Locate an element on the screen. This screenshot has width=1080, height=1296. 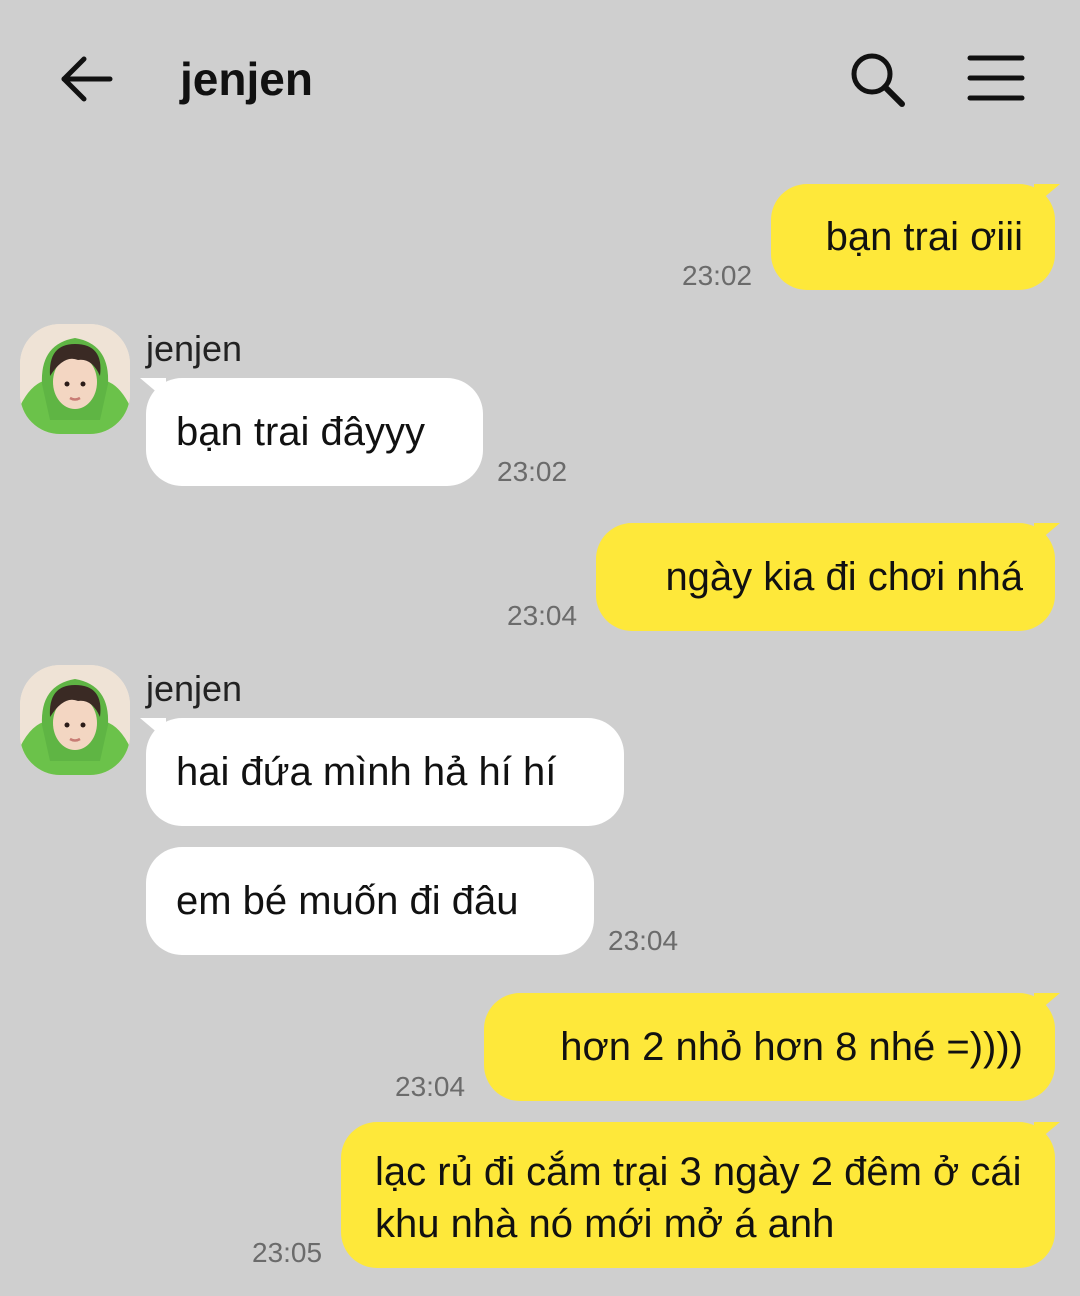
incoming-message: hai đứa mình hả hí hí is located at coordinates (385, 772).